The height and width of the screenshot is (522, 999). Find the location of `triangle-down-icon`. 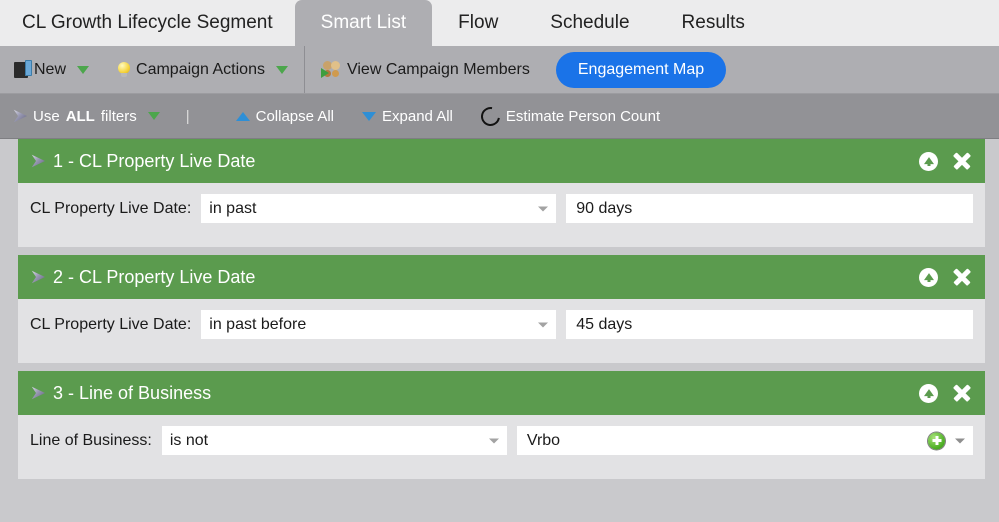

triangle-down-icon is located at coordinates (369, 116).